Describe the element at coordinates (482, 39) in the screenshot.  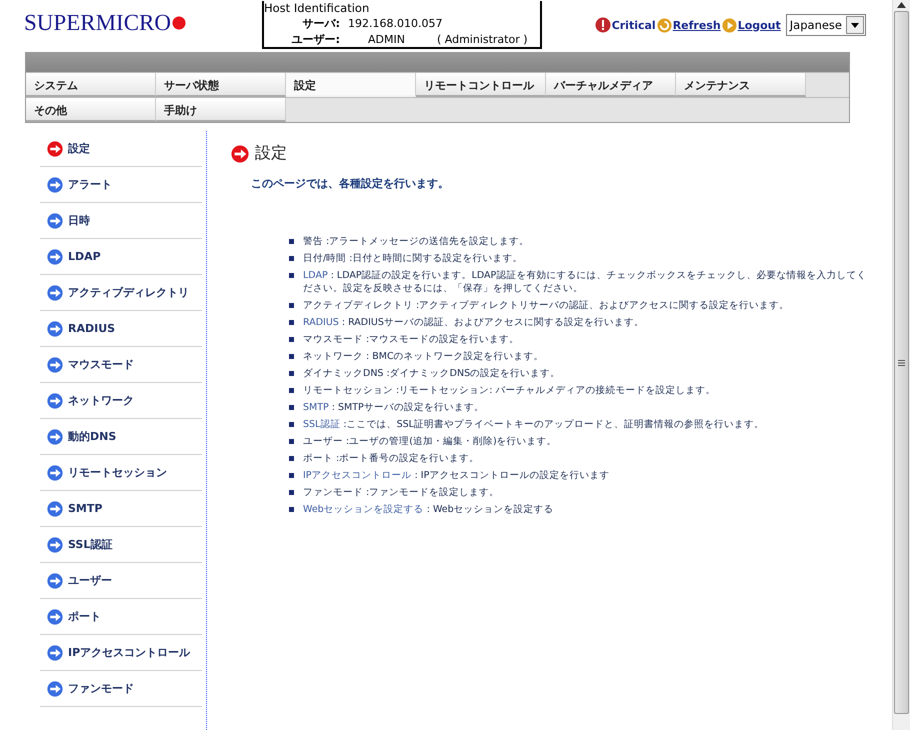
I see `user-role: ( Administrator )` at that location.